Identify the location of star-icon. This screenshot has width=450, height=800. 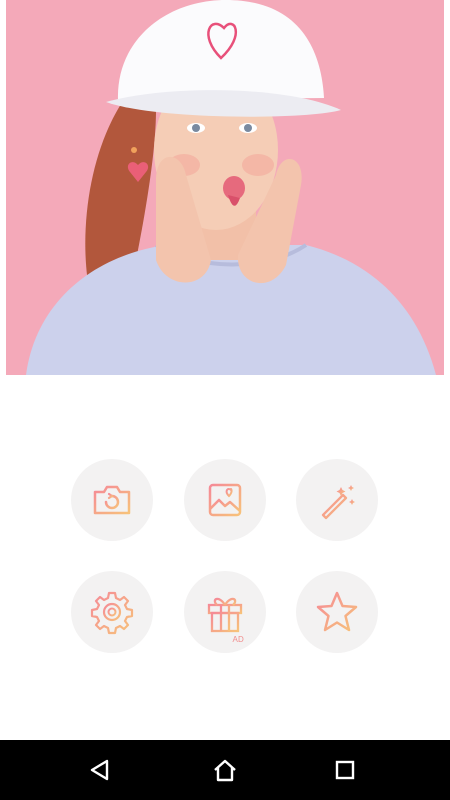
(337, 611).